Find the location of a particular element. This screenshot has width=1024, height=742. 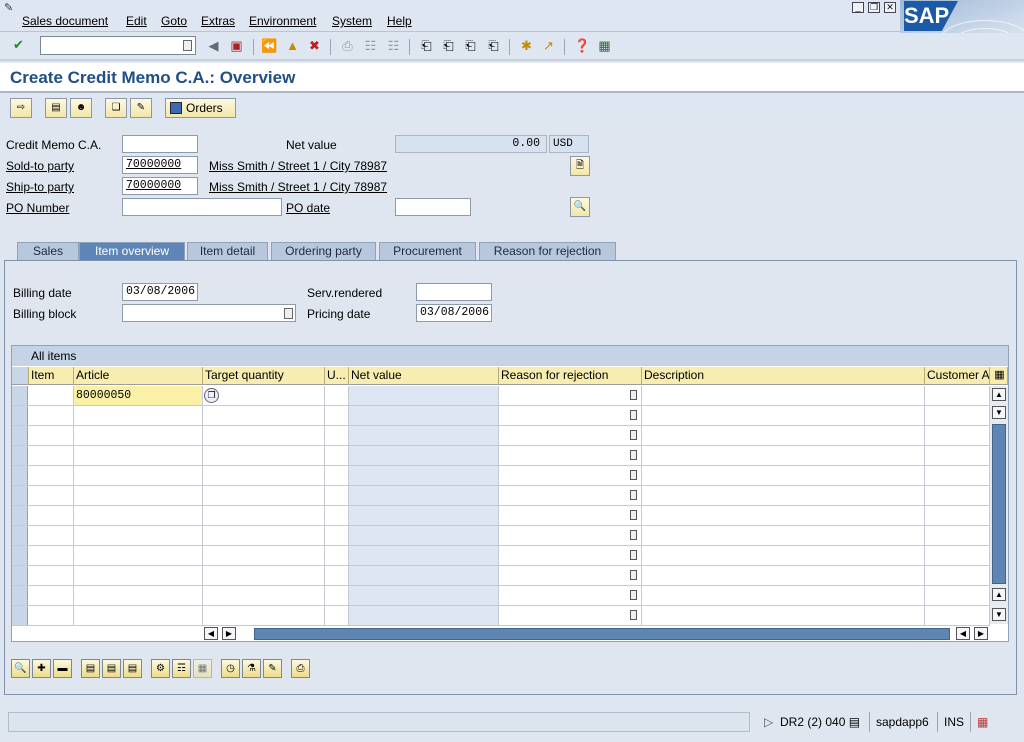

horizontal-scroll-thumb is located at coordinates (602, 634).